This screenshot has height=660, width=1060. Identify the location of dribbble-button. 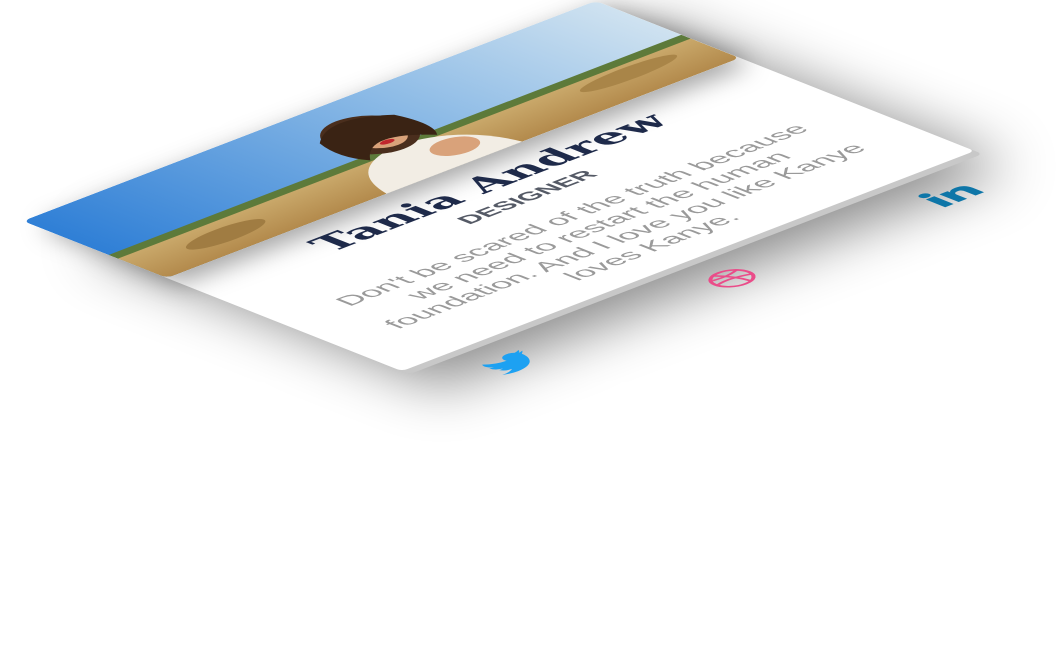
(732, 278).